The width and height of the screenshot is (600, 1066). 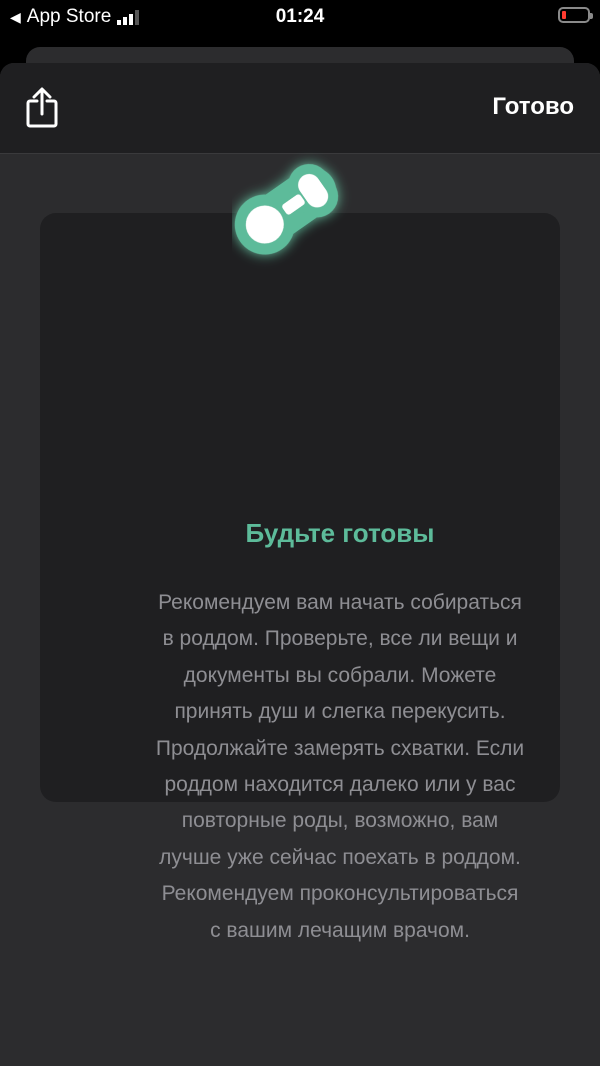 I want to click on body-line: лучше уже сейчас поехать в роддом., so click(x=340, y=857).